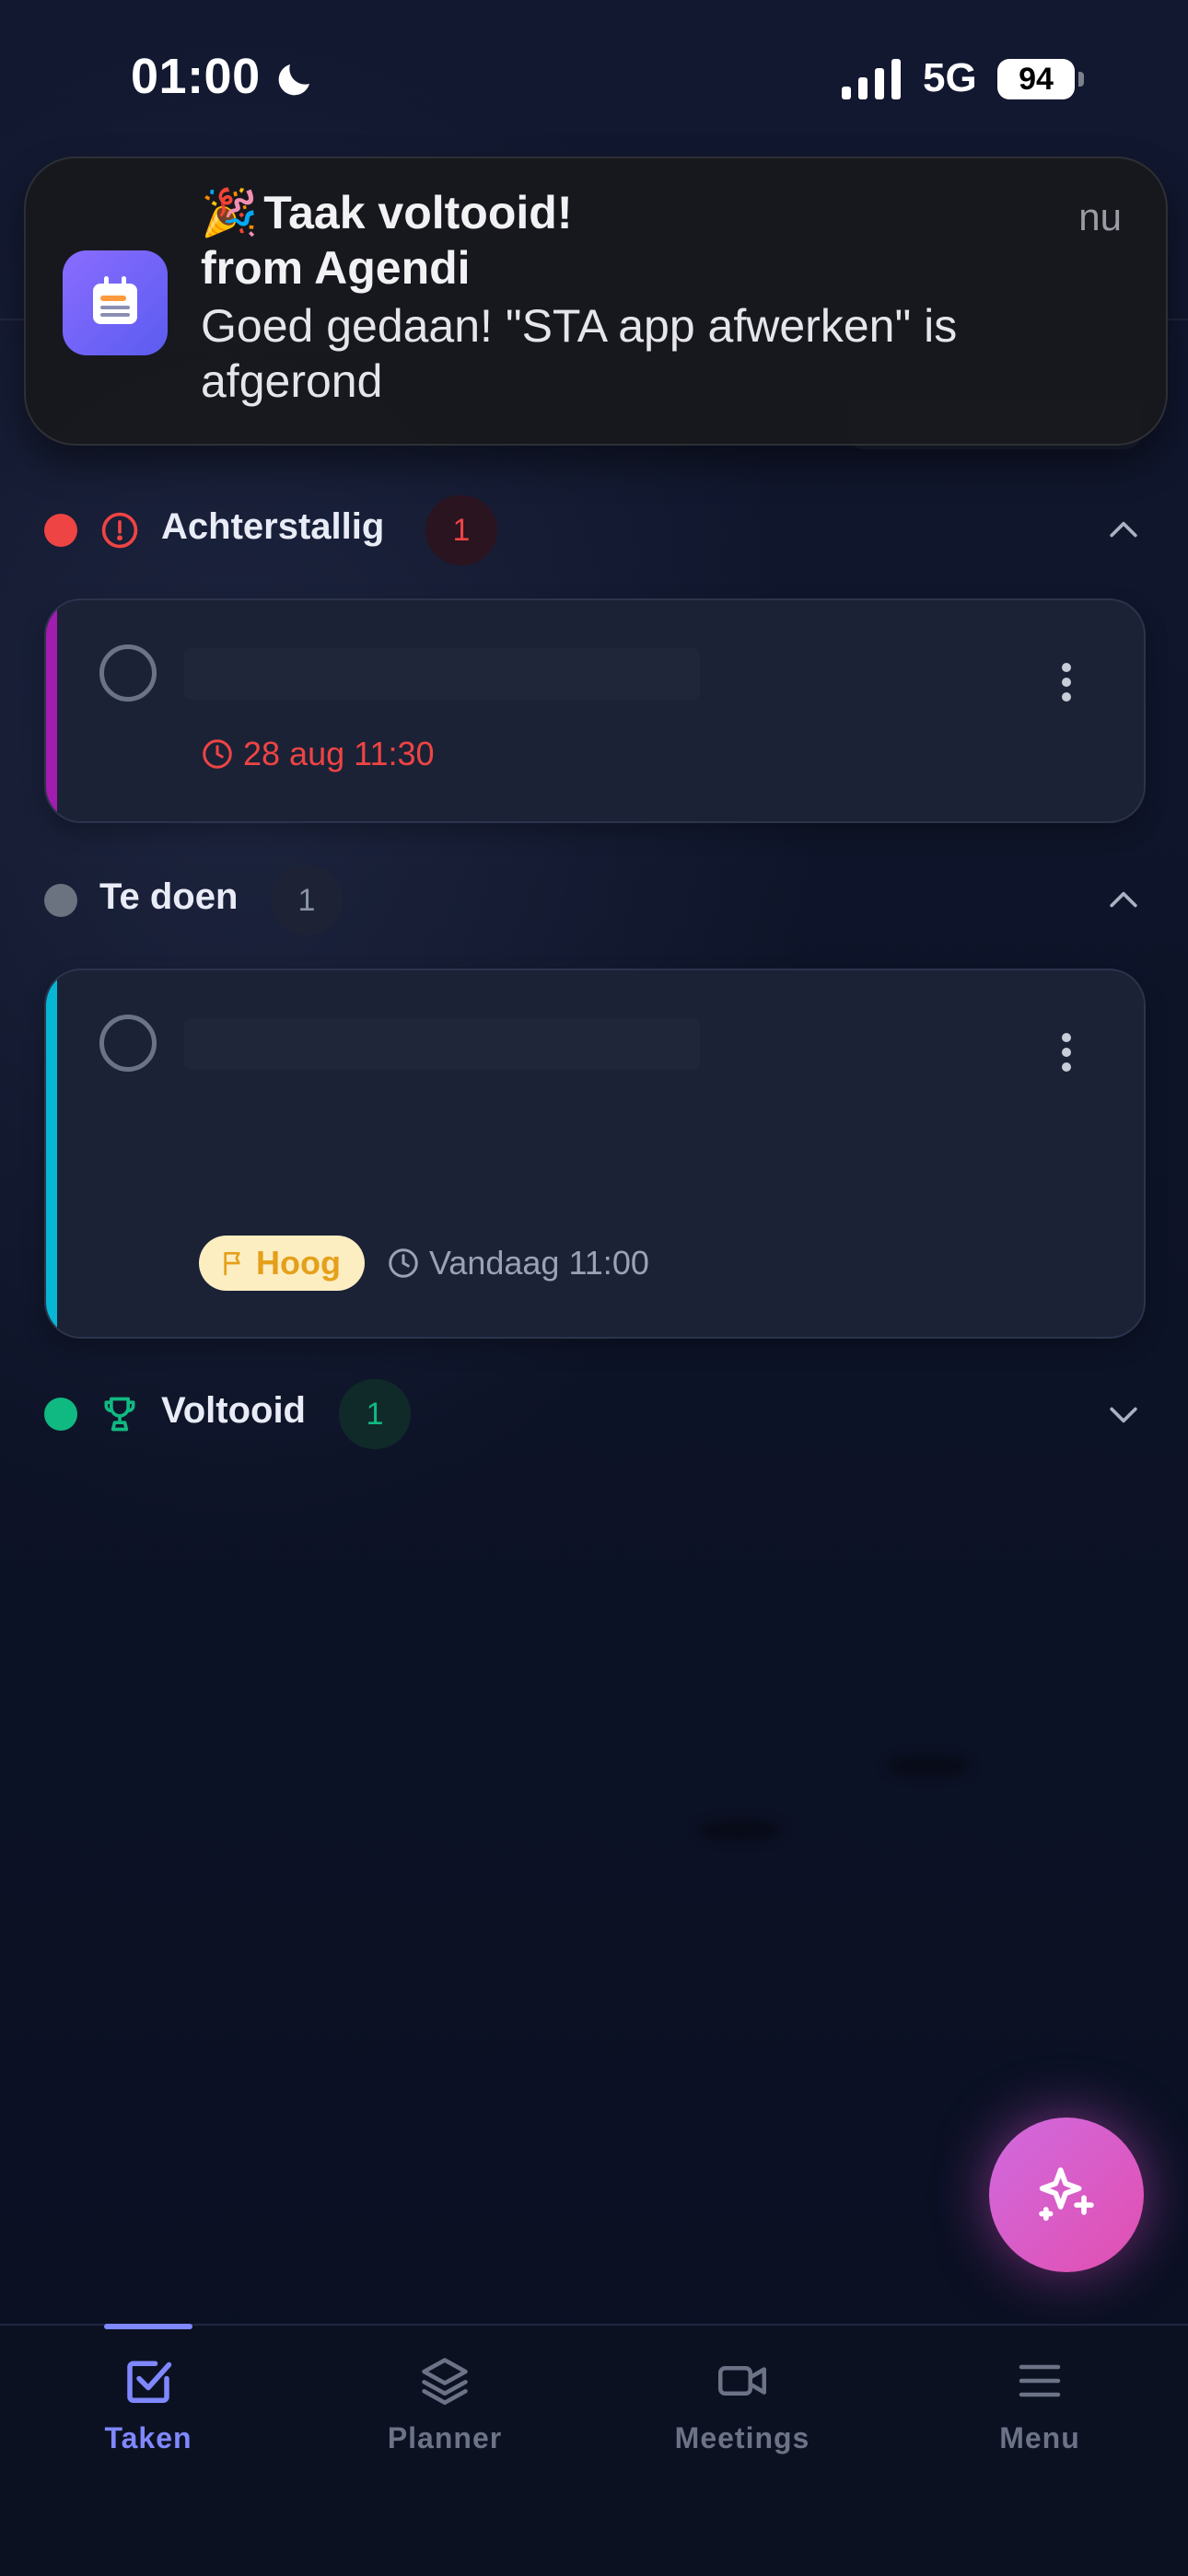 The height and width of the screenshot is (2576, 1188). I want to click on task-meta: 28 aug 11:30, so click(318, 754).